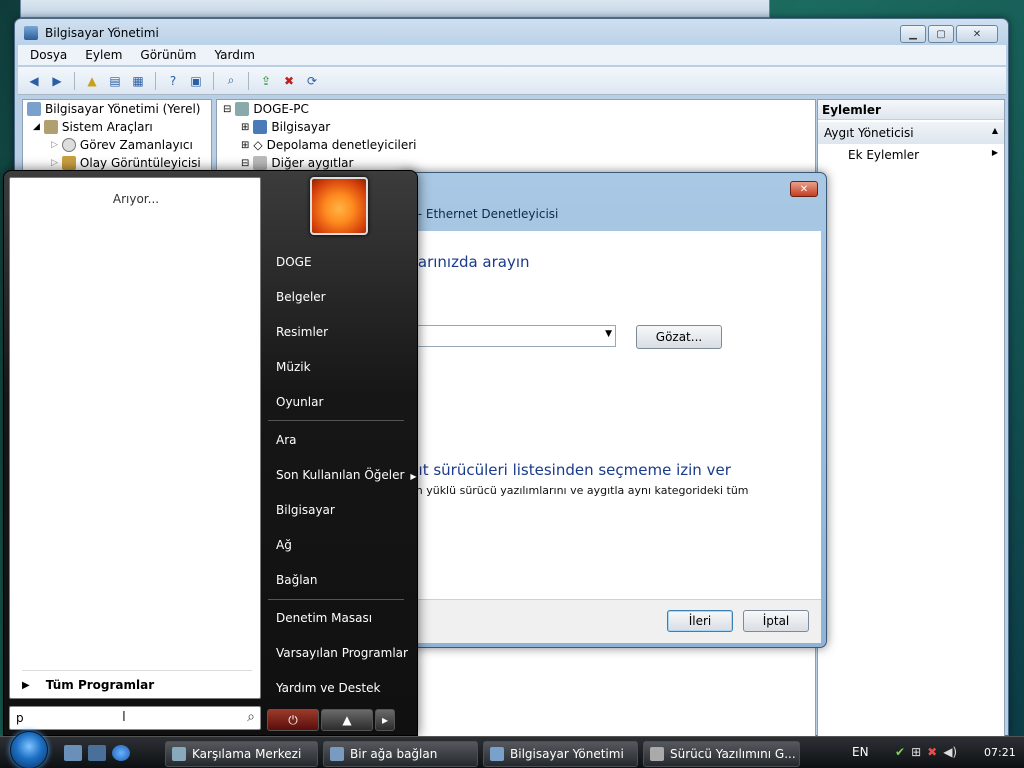 The image size is (1024, 768). I want to click on network-icon, so click(337, 754).